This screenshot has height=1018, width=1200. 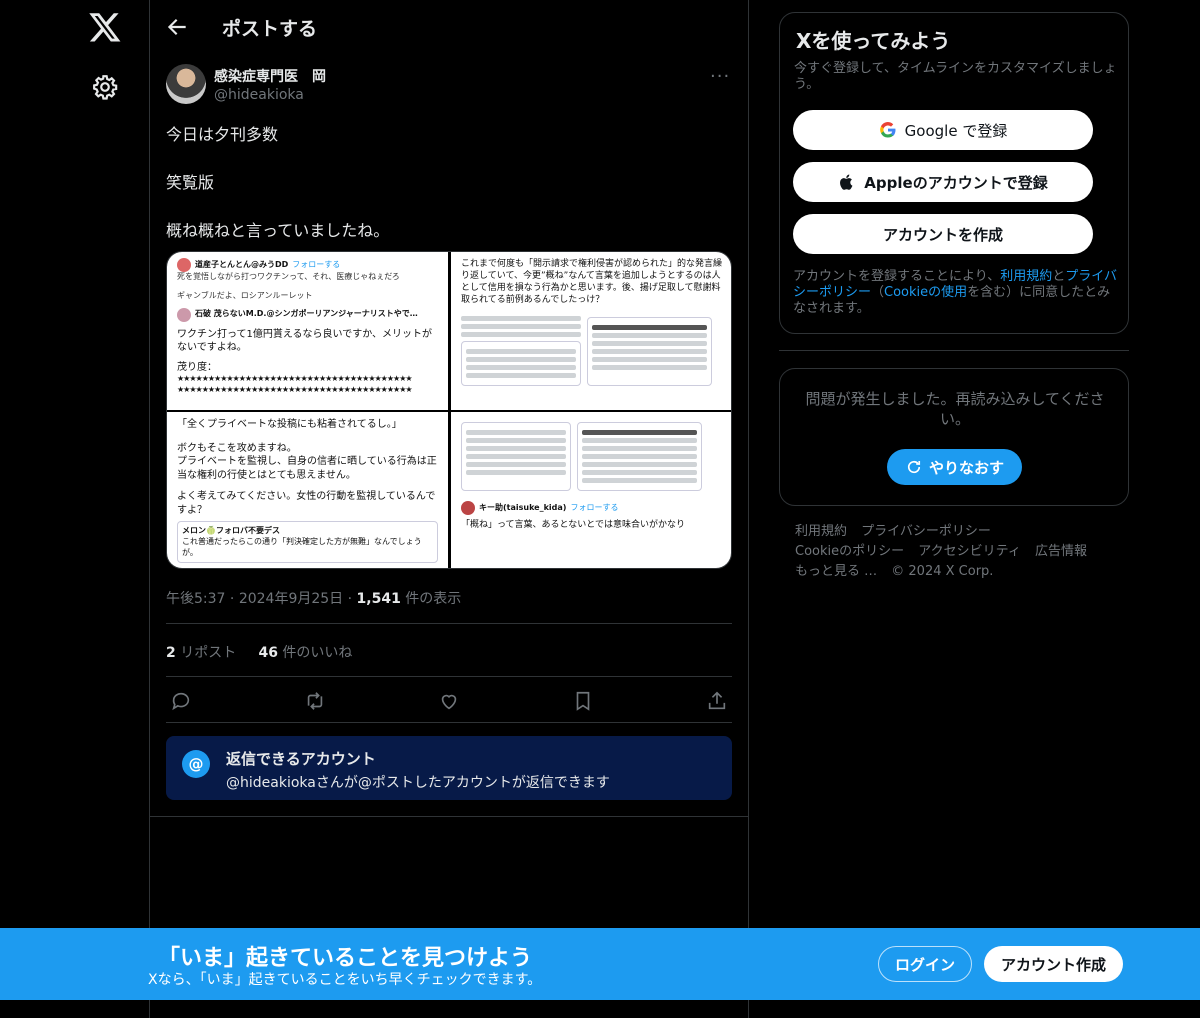 I want to click on share-icon, so click(x=717, y=701).